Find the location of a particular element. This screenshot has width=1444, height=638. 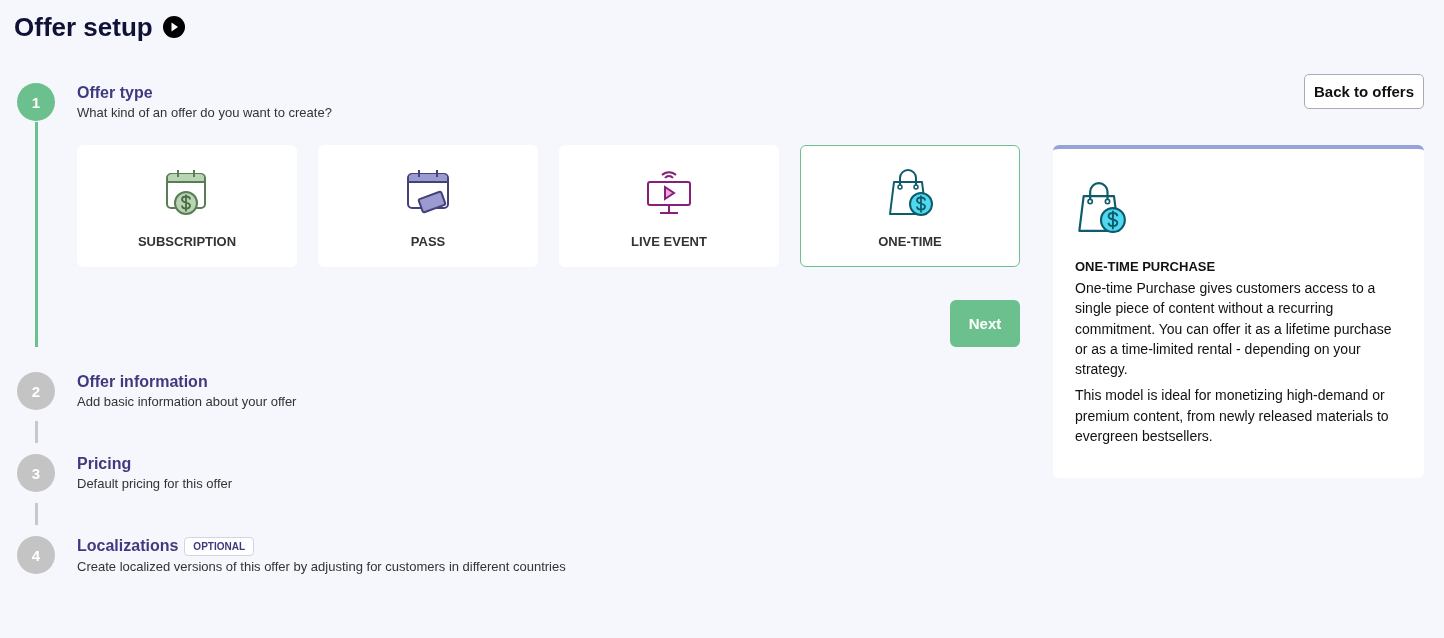

step-title: Localizations is located at coordinates (128, 546).